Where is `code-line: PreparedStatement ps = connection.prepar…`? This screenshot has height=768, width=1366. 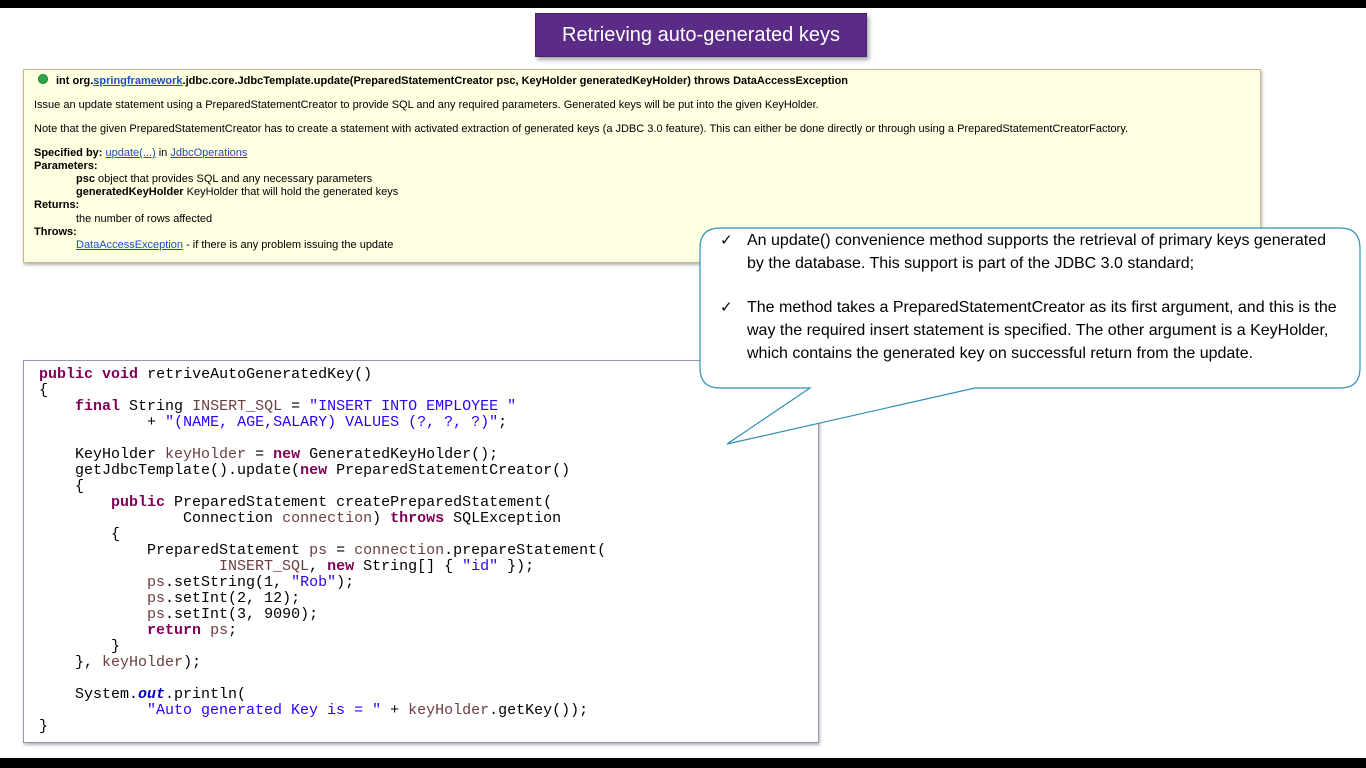 code-line: PreparedStatement ps = connection.prepar… is located at coordinates (377, 550).